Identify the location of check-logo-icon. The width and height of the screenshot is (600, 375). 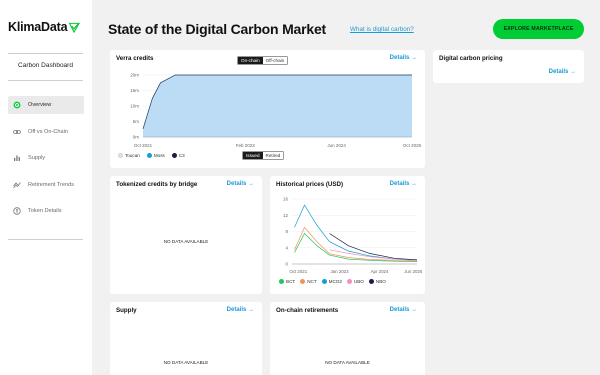
(75, 27).